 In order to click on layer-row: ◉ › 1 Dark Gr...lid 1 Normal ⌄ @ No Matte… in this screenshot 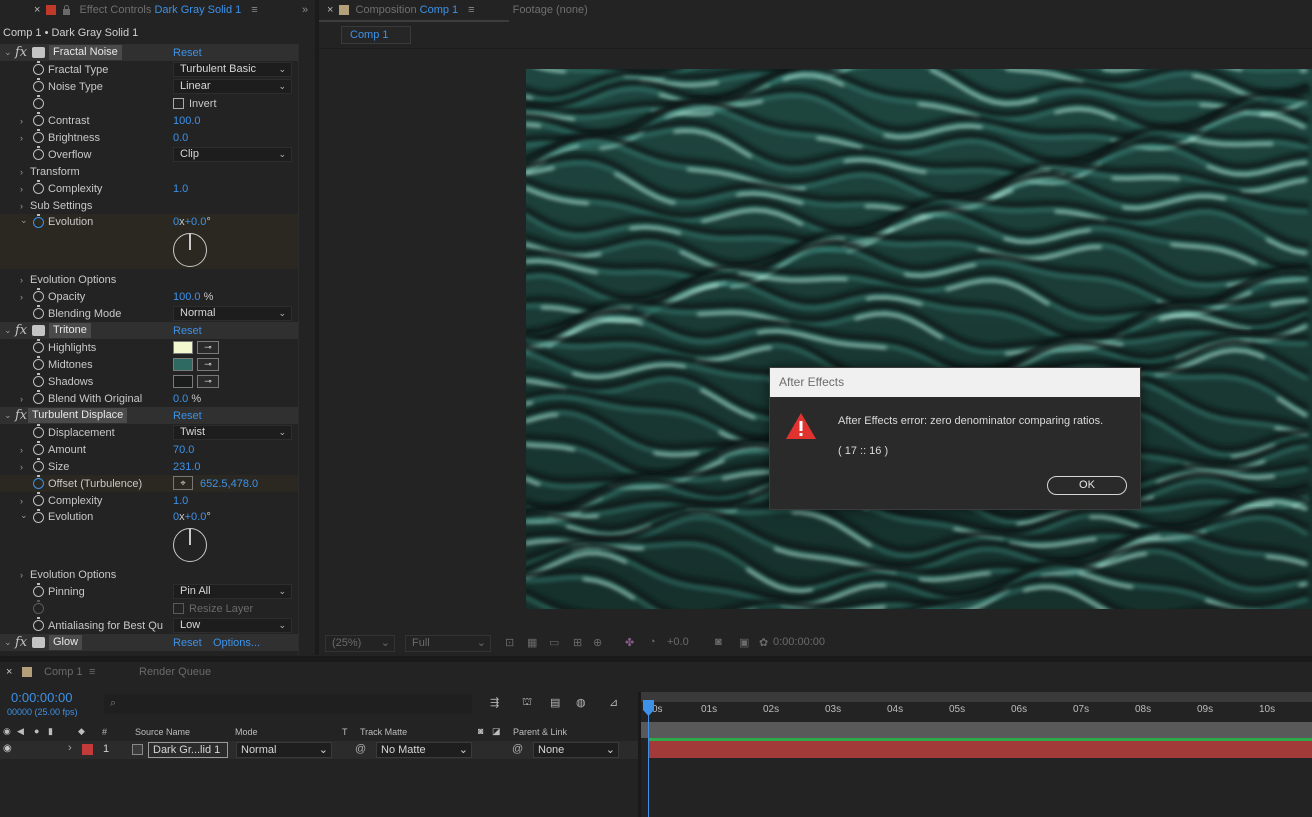, I will do `click(320, 750)`.